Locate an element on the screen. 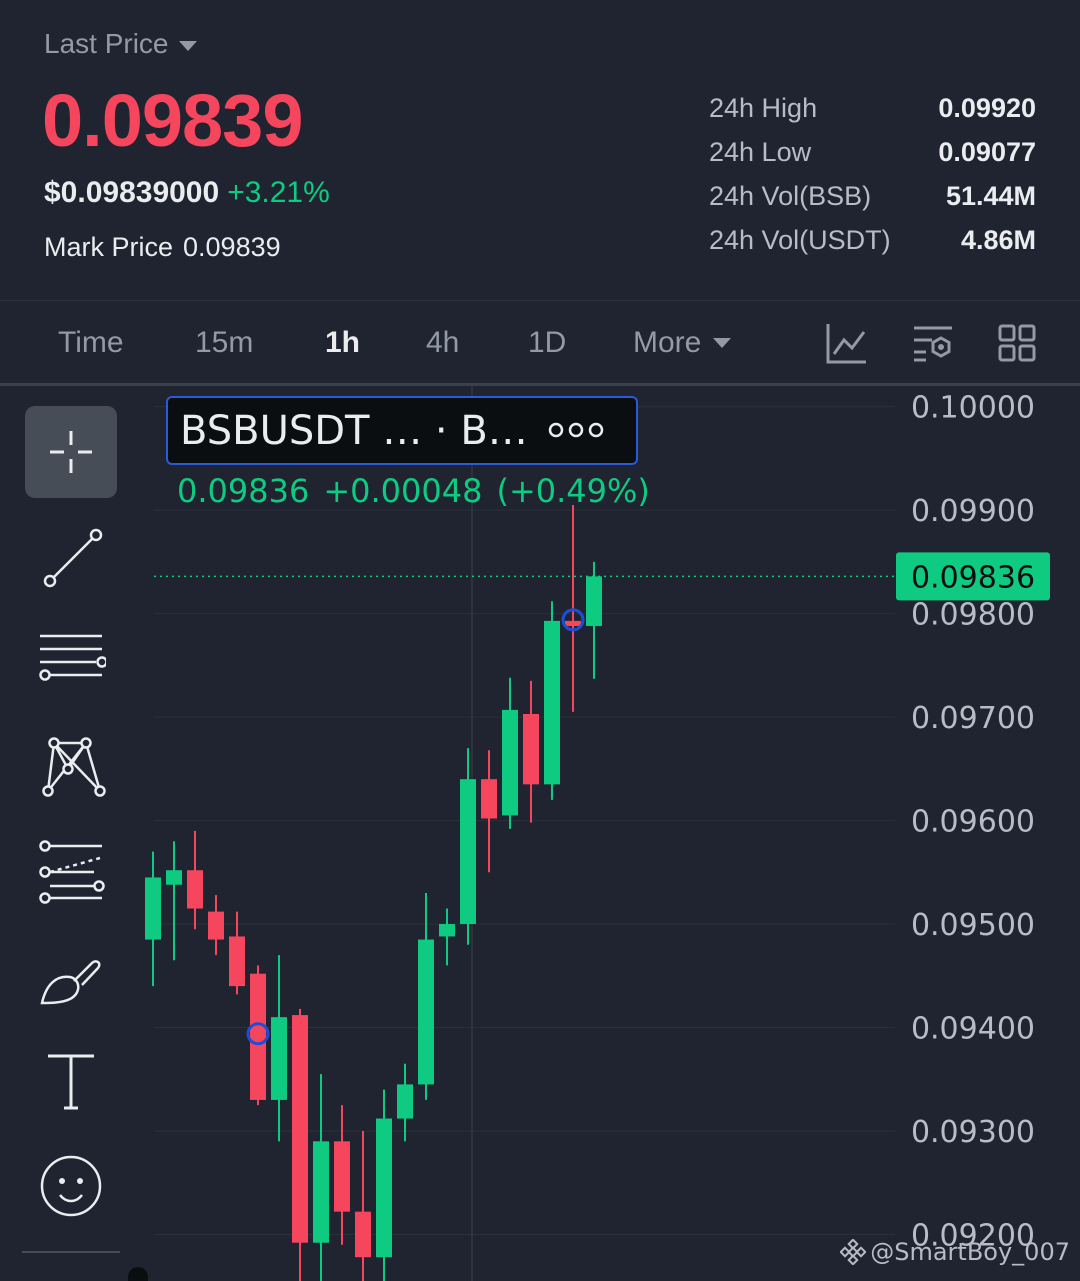 Image resolution: width=1080 pixels, height=1281 pixels. brush-icon is located at coordinates (70, 982).